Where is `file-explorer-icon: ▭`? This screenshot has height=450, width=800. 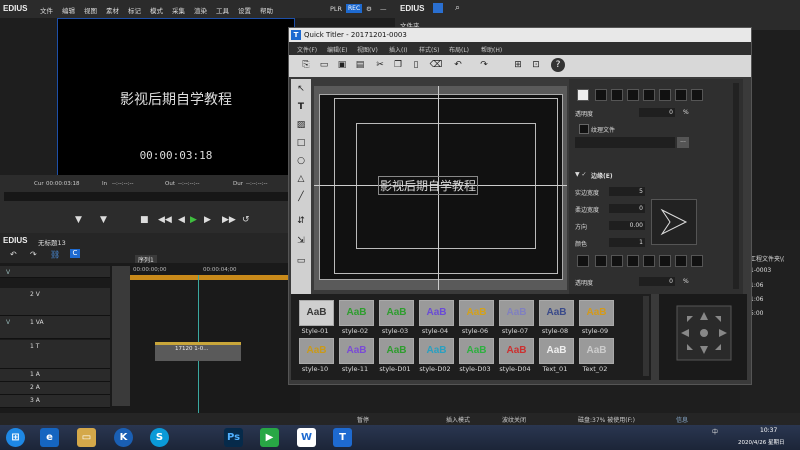
file-explorer-icon: ▭ is located at coordinates (86, 437).